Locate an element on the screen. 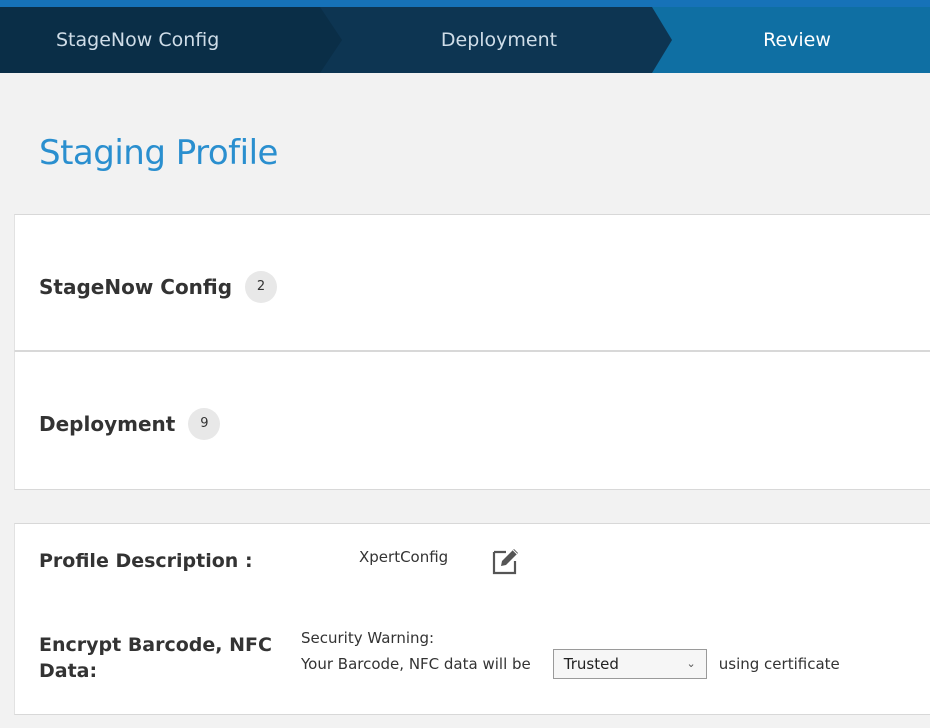  wizard-steps: StageNow Config Deployment Review is located at coordinates (465, 36).